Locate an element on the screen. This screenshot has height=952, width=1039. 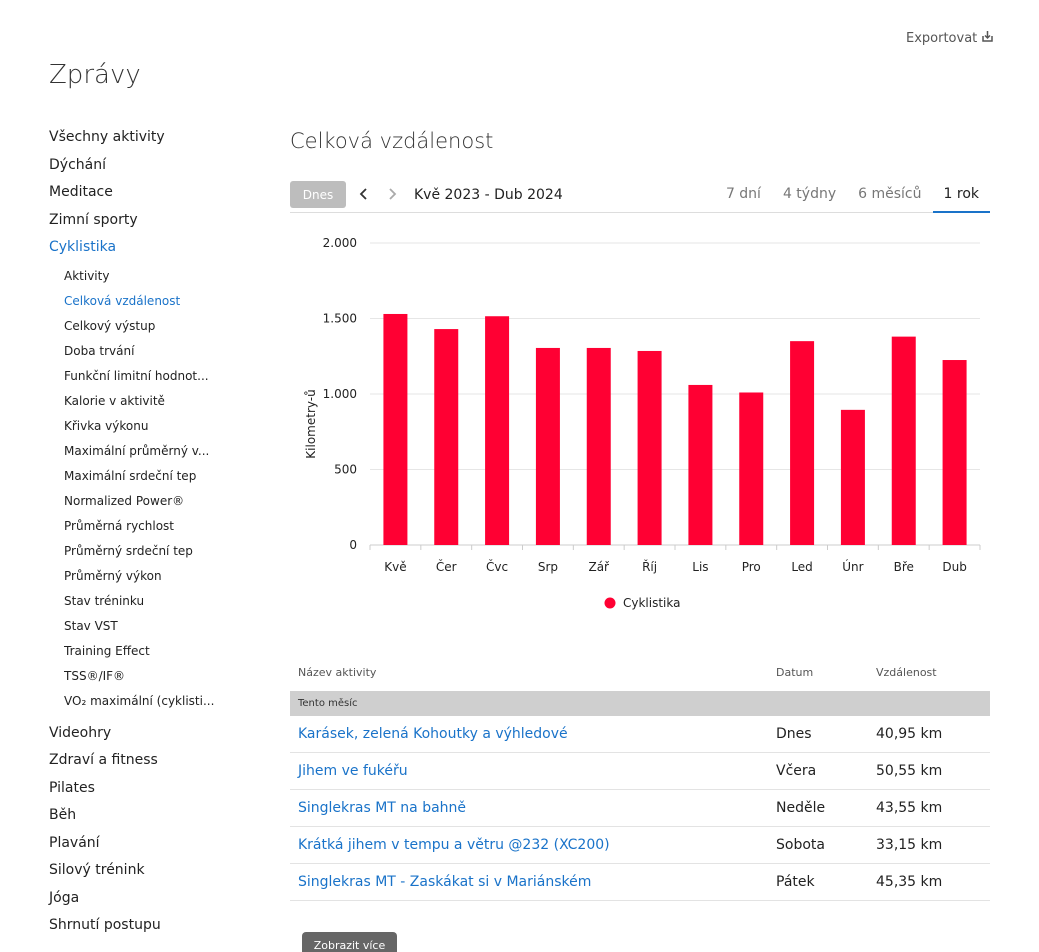
activity-distance: 45,35 km is located at coordinates (909, 882).